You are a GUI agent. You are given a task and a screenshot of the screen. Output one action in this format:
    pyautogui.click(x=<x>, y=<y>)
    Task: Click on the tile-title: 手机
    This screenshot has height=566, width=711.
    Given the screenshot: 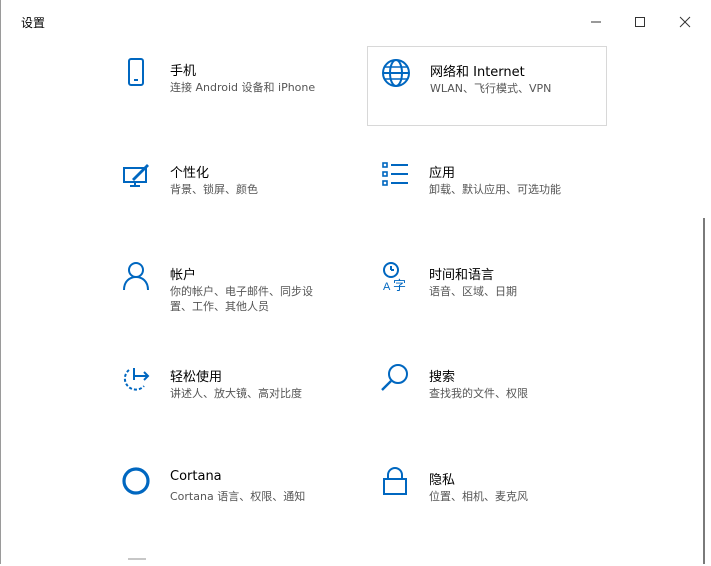 What is the action you would take?
    pyautogui.click(x=183, y=71)
    